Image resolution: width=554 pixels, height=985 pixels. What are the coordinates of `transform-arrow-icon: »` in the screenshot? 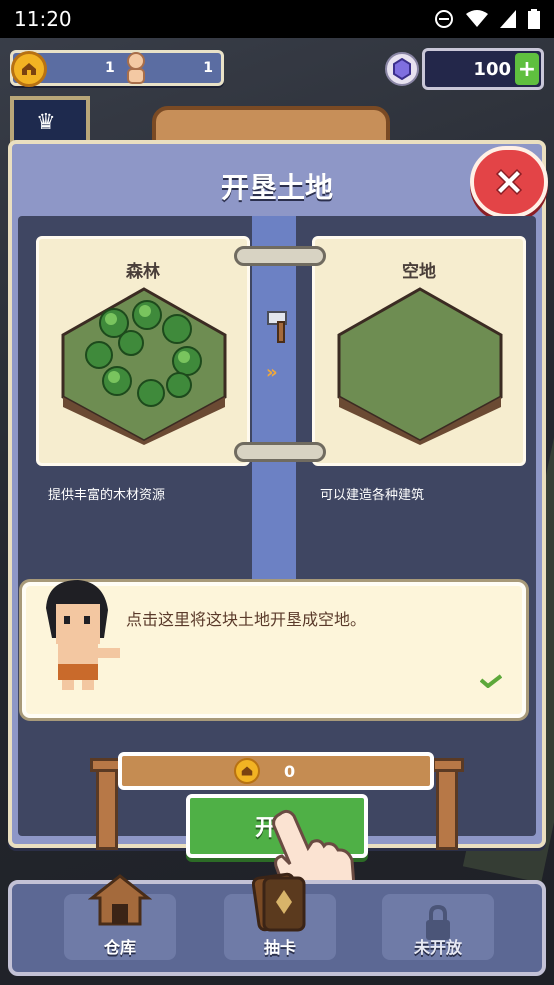 It's located at (272, 372).